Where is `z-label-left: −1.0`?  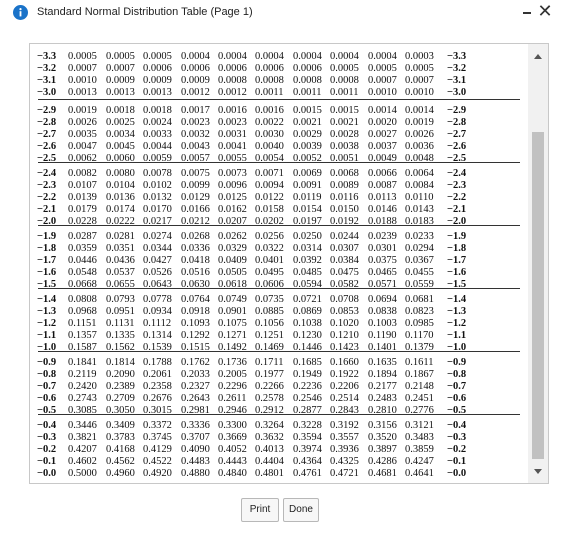
z-label-left: −1.0 is located at coordinates (47, 347).